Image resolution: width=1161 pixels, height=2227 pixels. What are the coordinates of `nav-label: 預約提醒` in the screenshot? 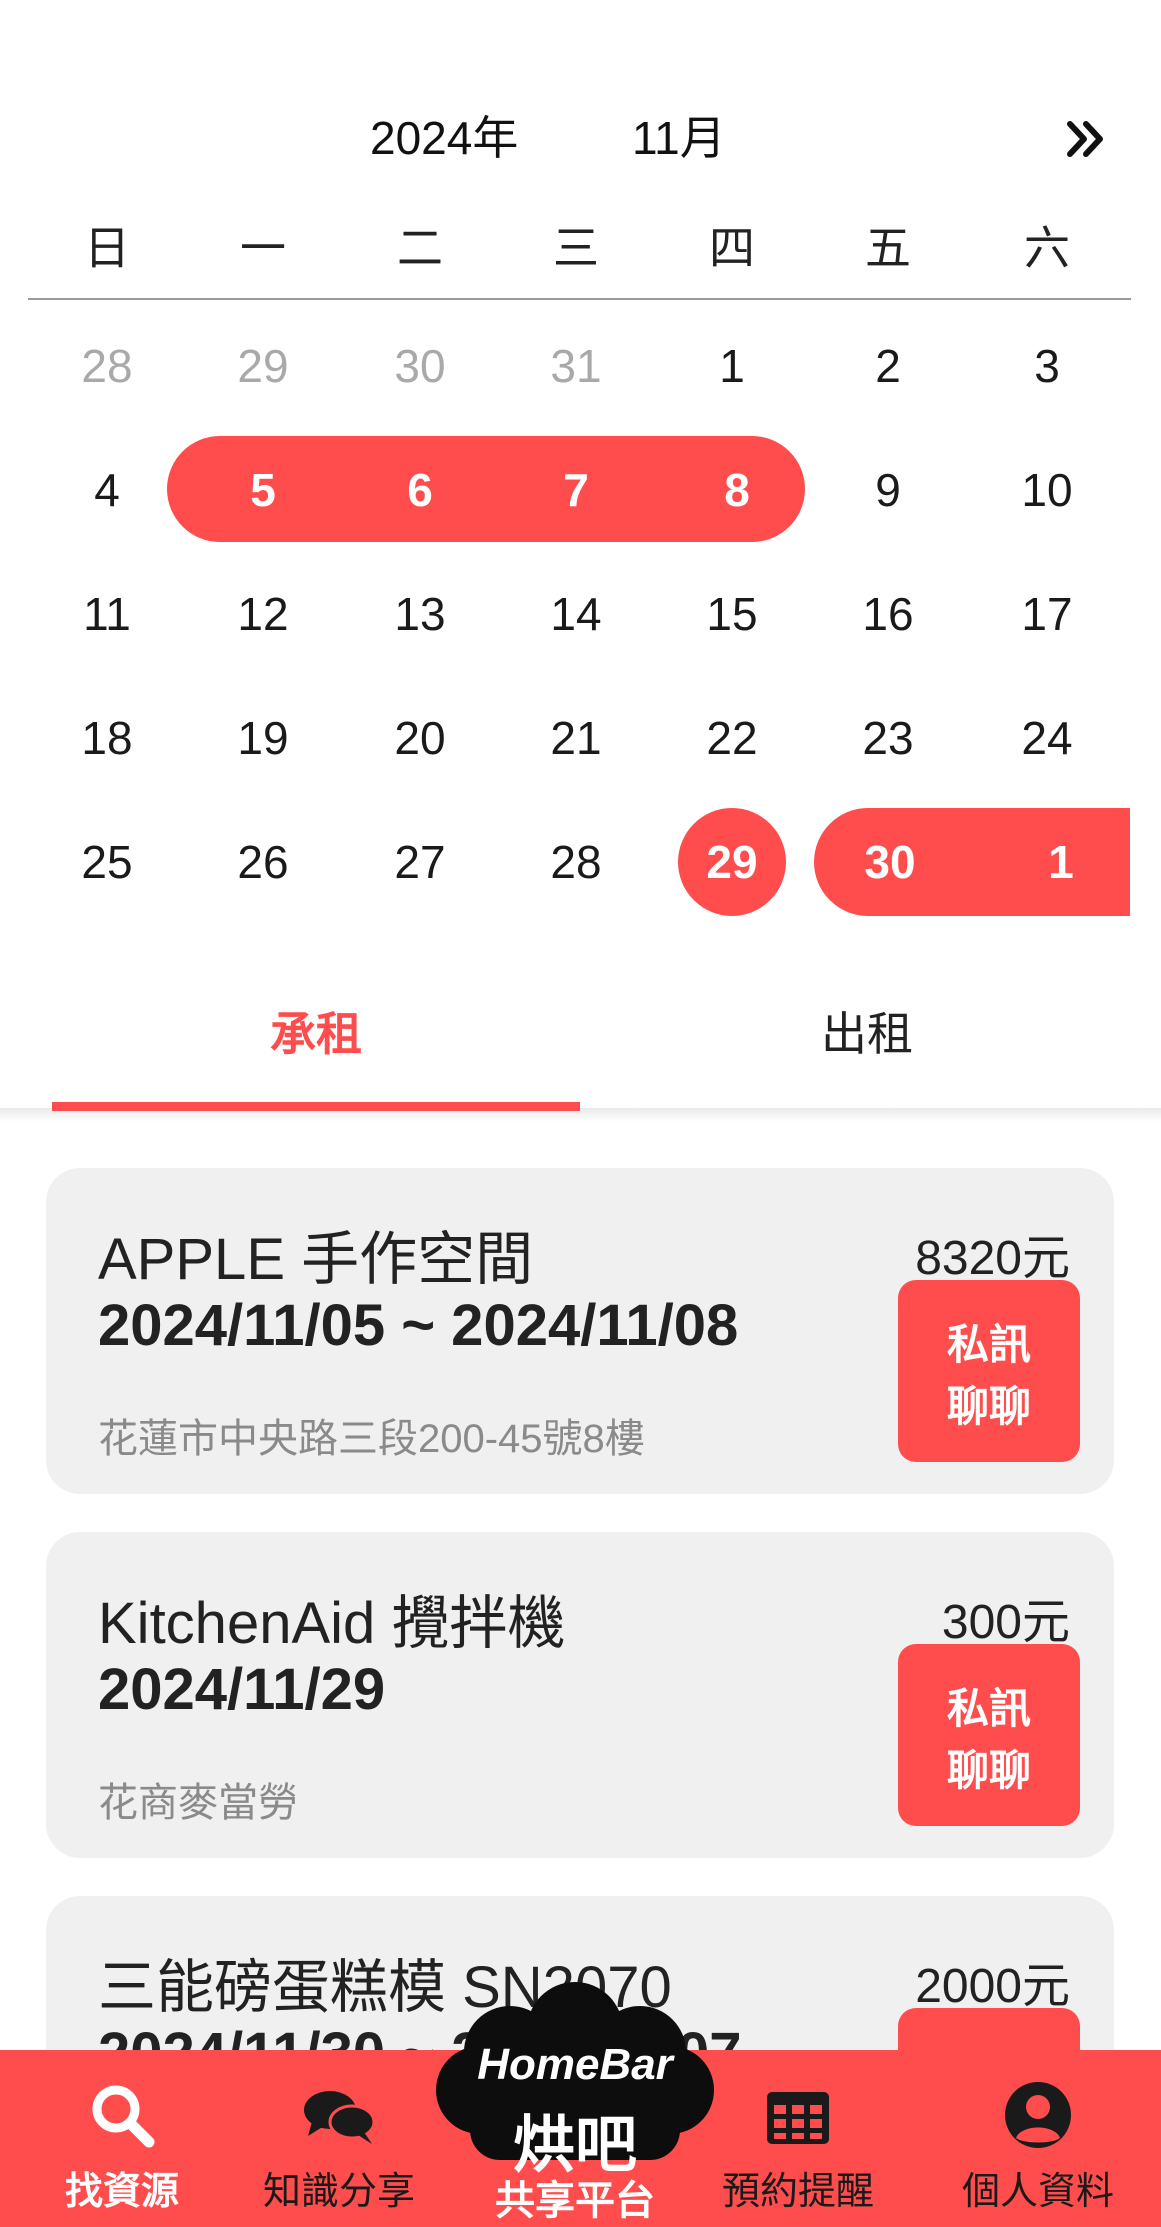 It's located at (797, 2192).